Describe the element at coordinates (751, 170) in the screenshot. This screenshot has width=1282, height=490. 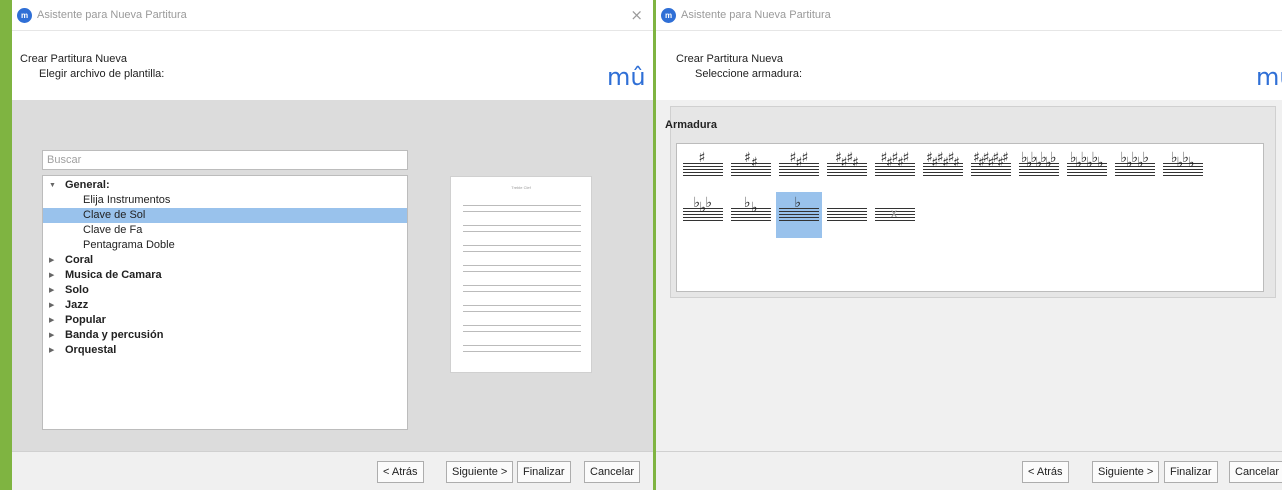
I see `key-signature-option: ♯ ♯` at that location.